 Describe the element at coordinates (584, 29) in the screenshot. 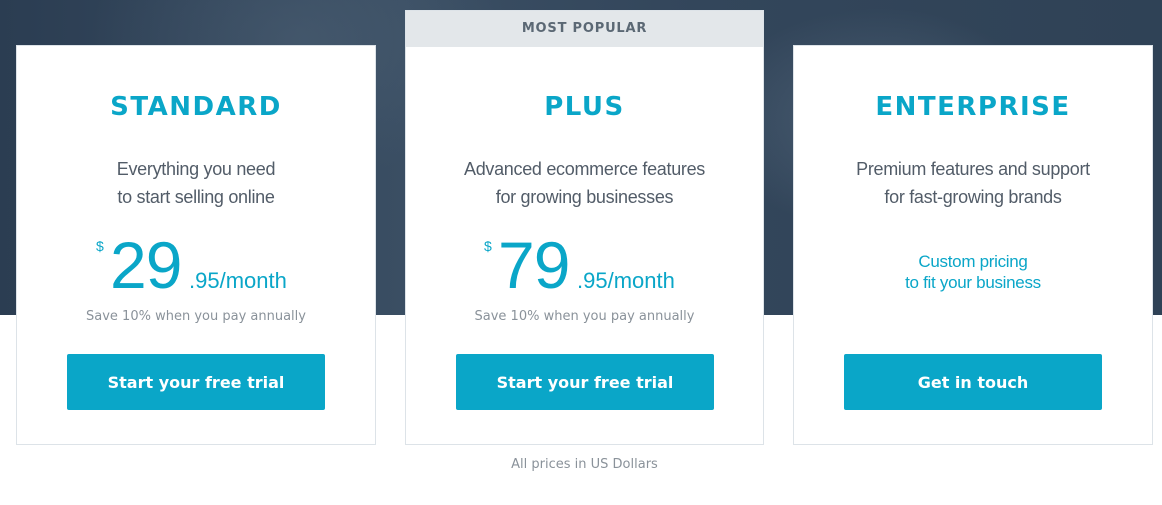

I see `most-popular-banner: MOST POPULAR` at that location.